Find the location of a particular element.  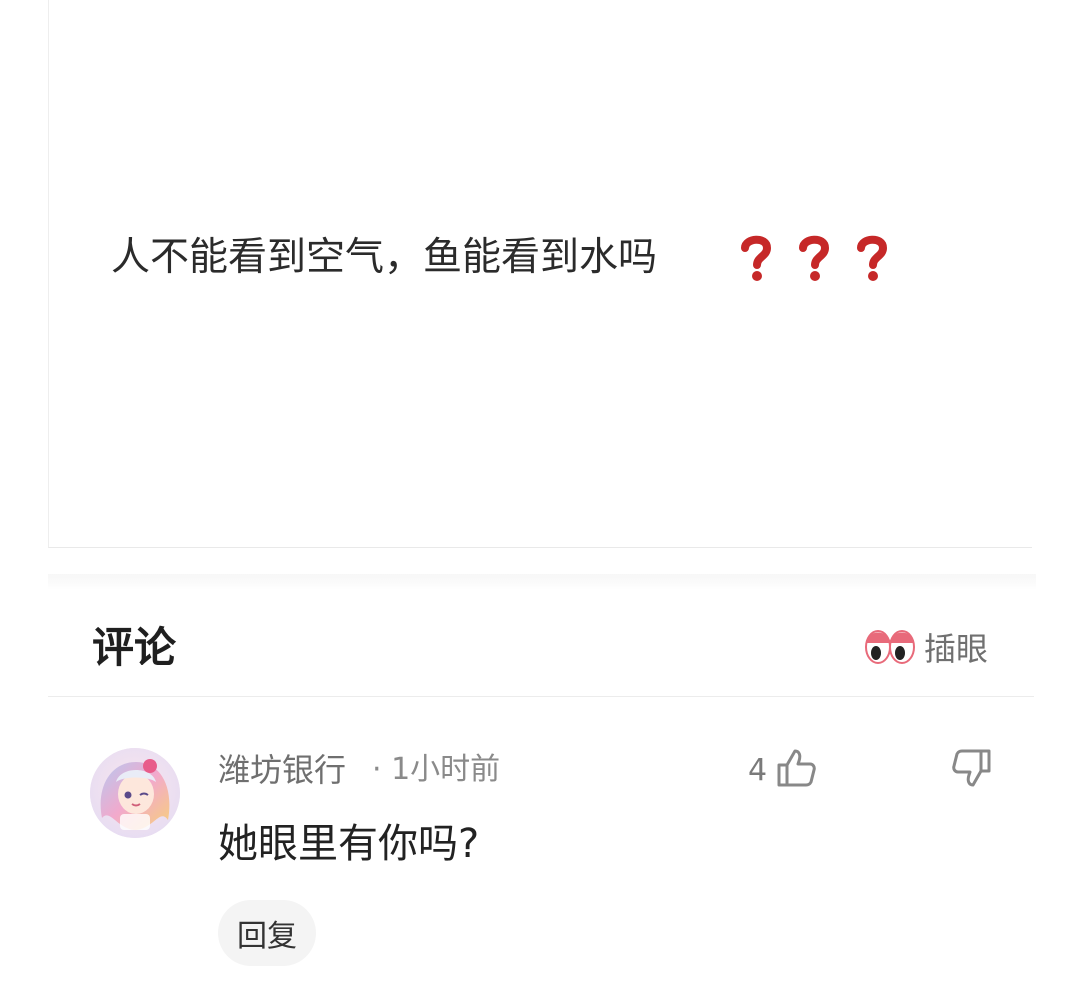

peek-button: 插眼 is located at coordinates (926, 647).